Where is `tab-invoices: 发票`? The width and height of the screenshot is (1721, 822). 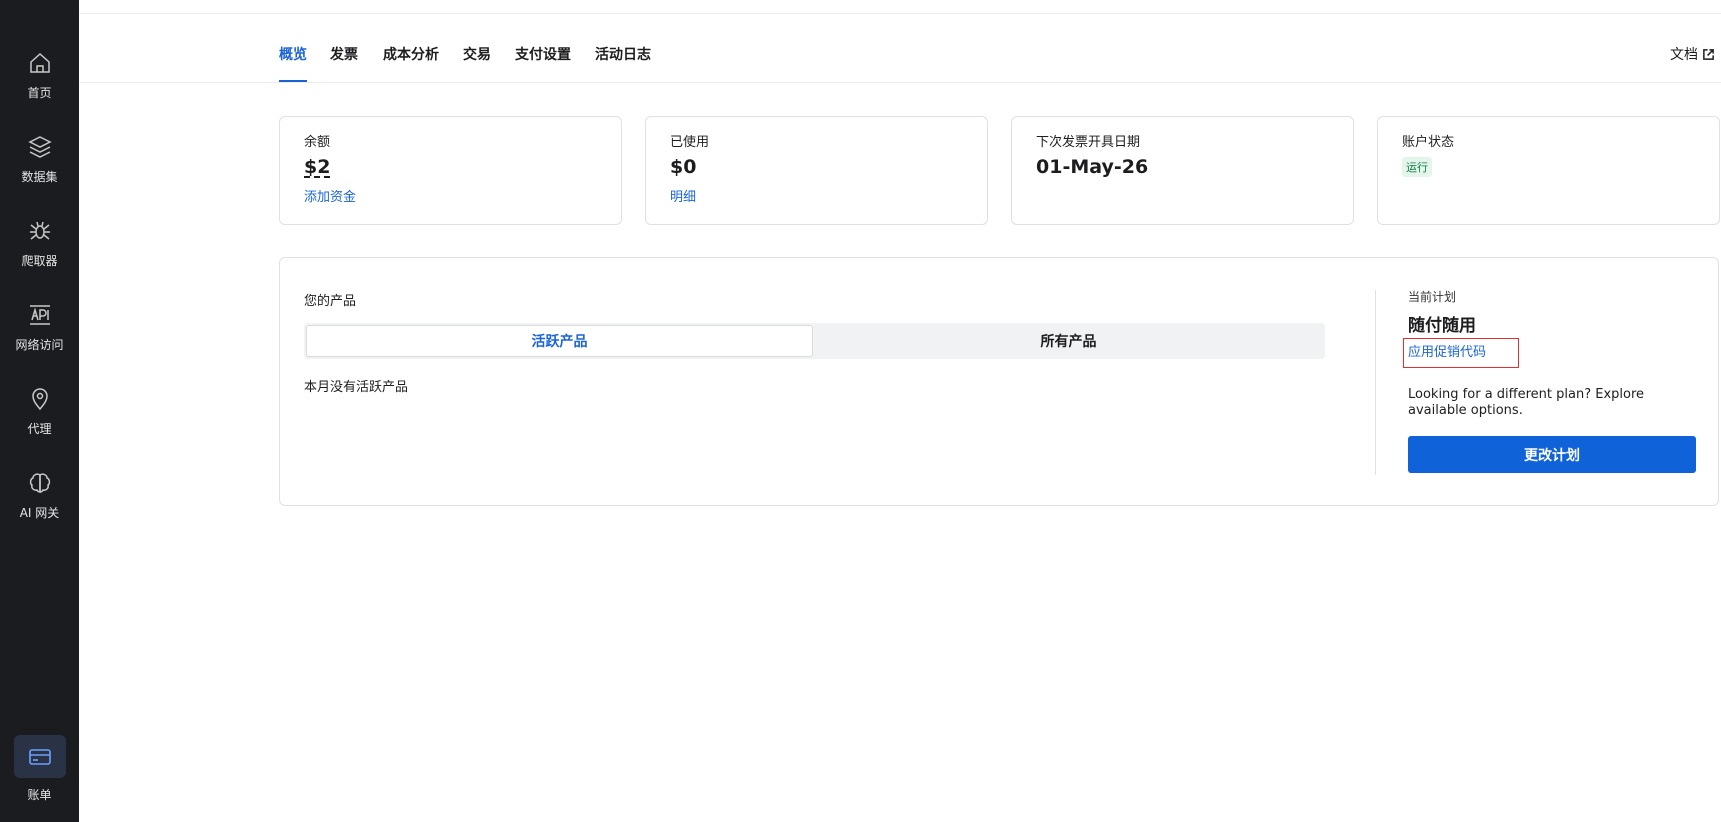 tab-invoices: 发票 is located at coordinates (344, 54).